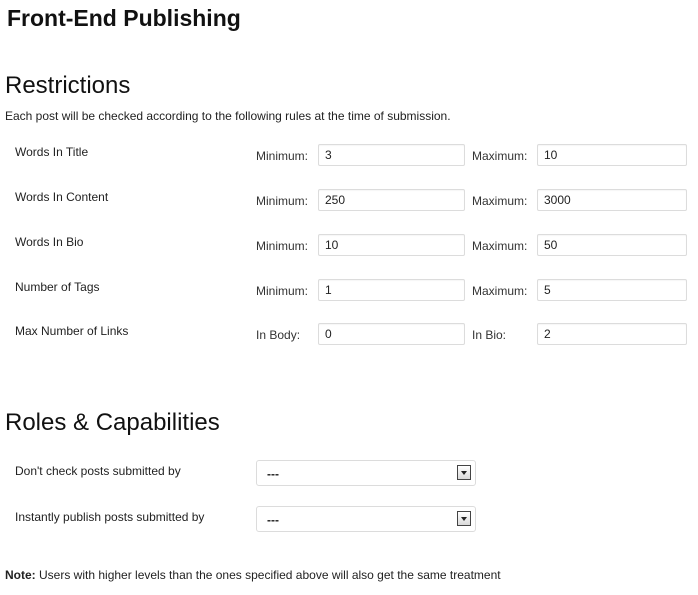  Describe the element at coordinates (489, 335) in the screenshot. I see `in-bio-label: In Bio:` at that location.